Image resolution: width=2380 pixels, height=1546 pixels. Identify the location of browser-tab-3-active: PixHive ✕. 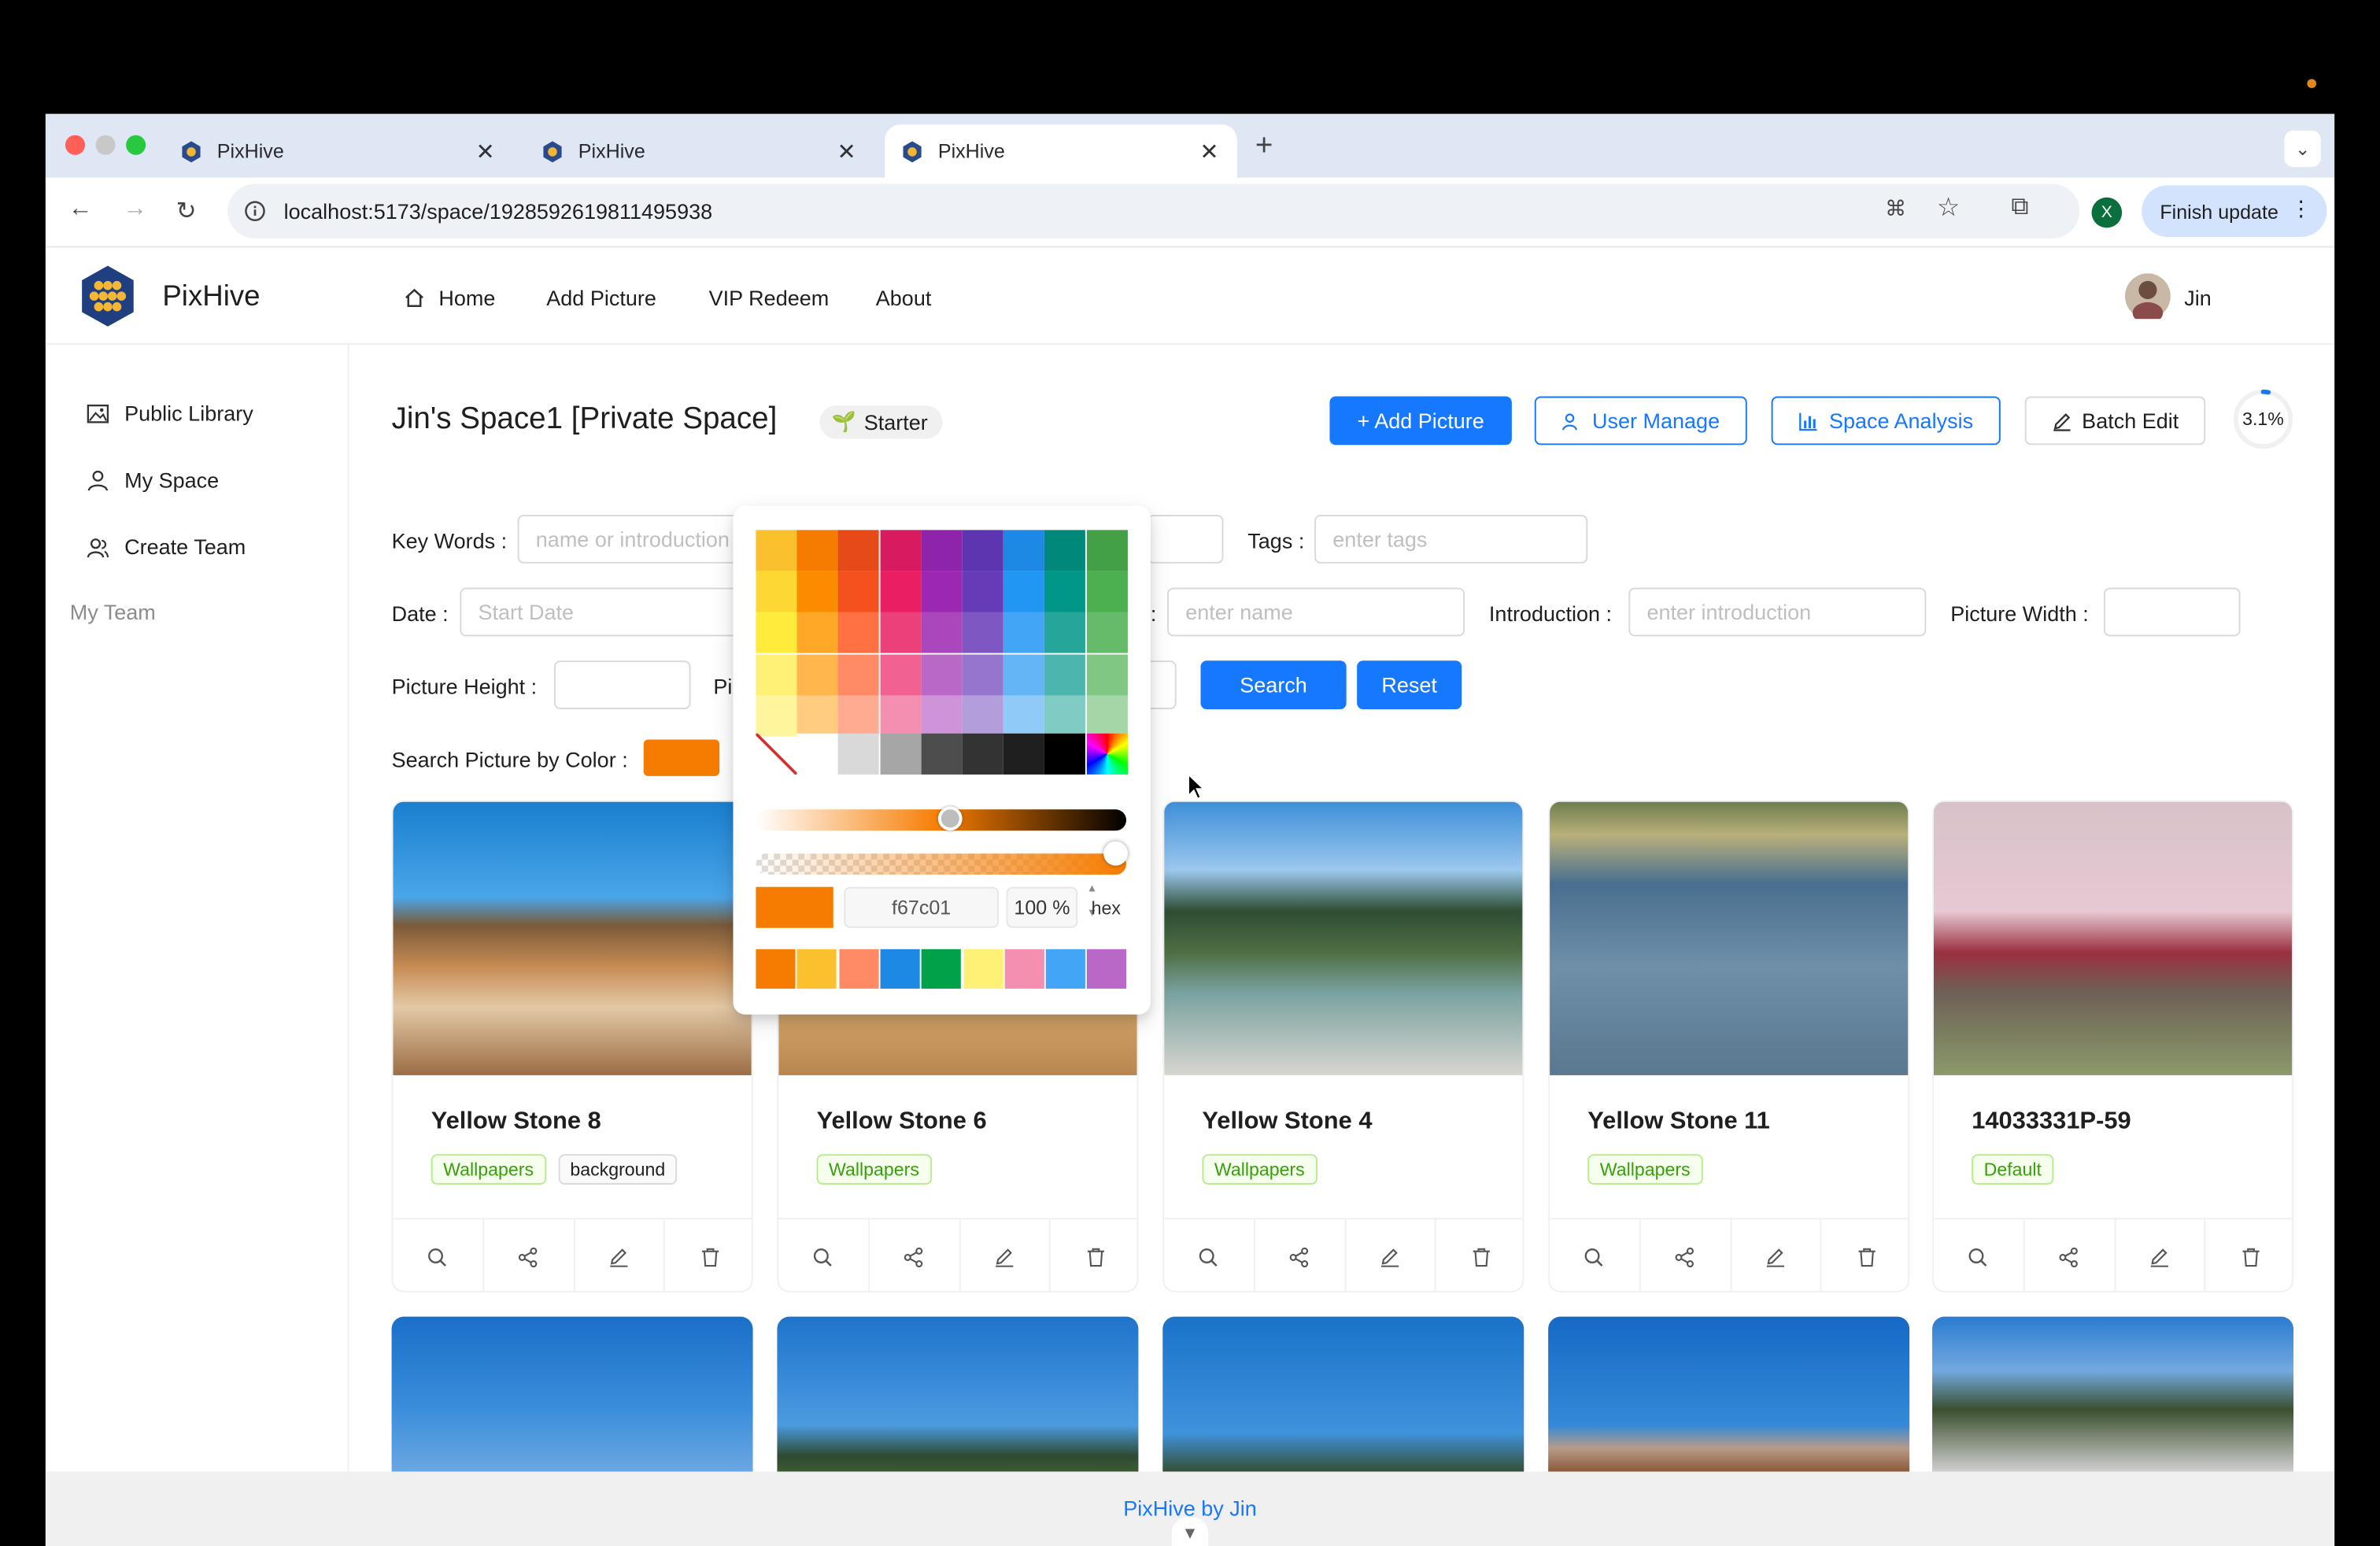
(1061, 151).